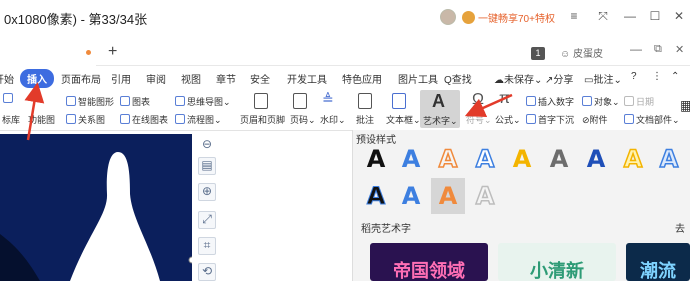 The image size is (690, 281). I want to click on annotation-arrows, so click(268, 111).